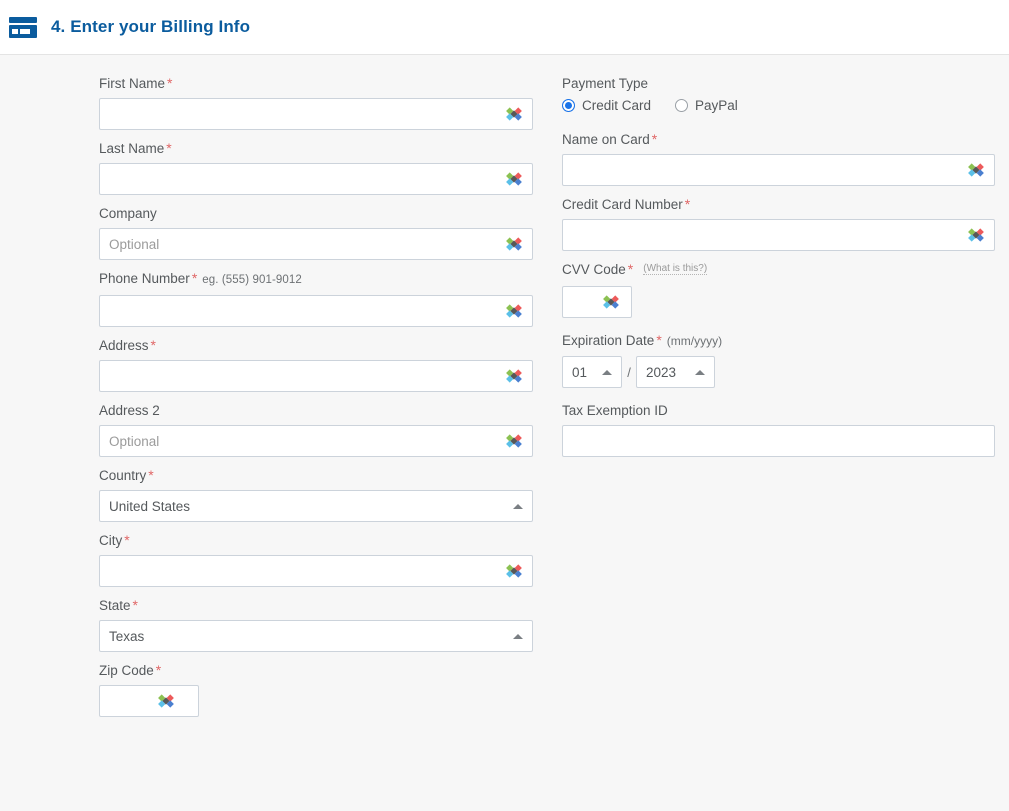  What do you see at coordinates (316, 213) in the screenshot?
I see `label-company: Company` at bounding box center [316, 213].